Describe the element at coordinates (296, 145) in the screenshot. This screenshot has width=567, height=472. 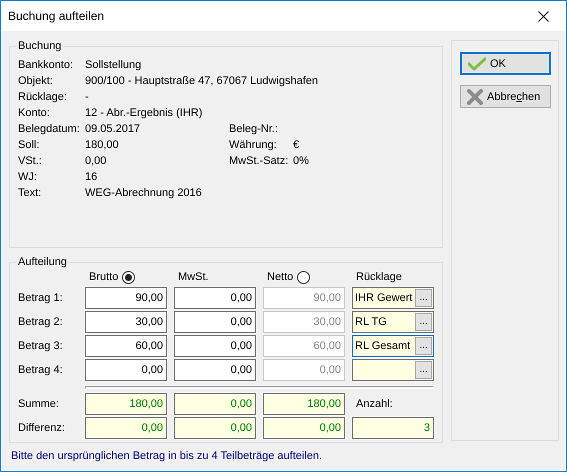
I see `field-value: €` at that location.